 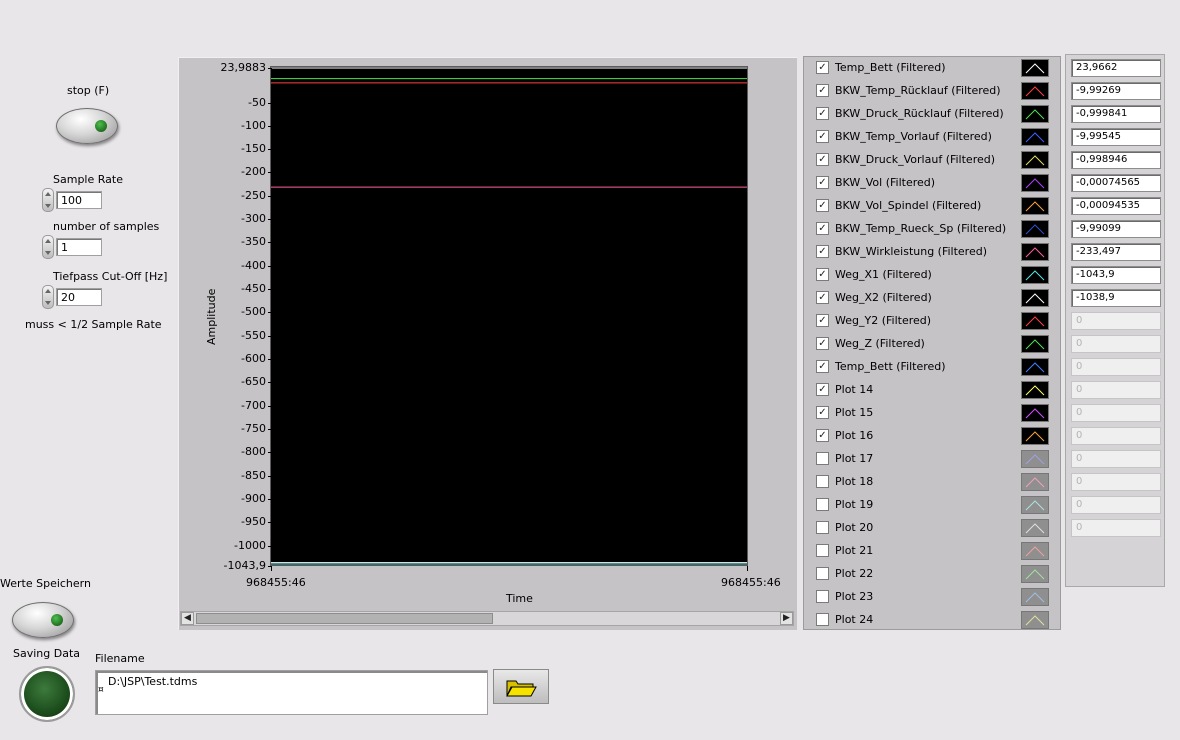 I want to click on legend-item: ✓ Plot 16, so click(x=932, y=436).